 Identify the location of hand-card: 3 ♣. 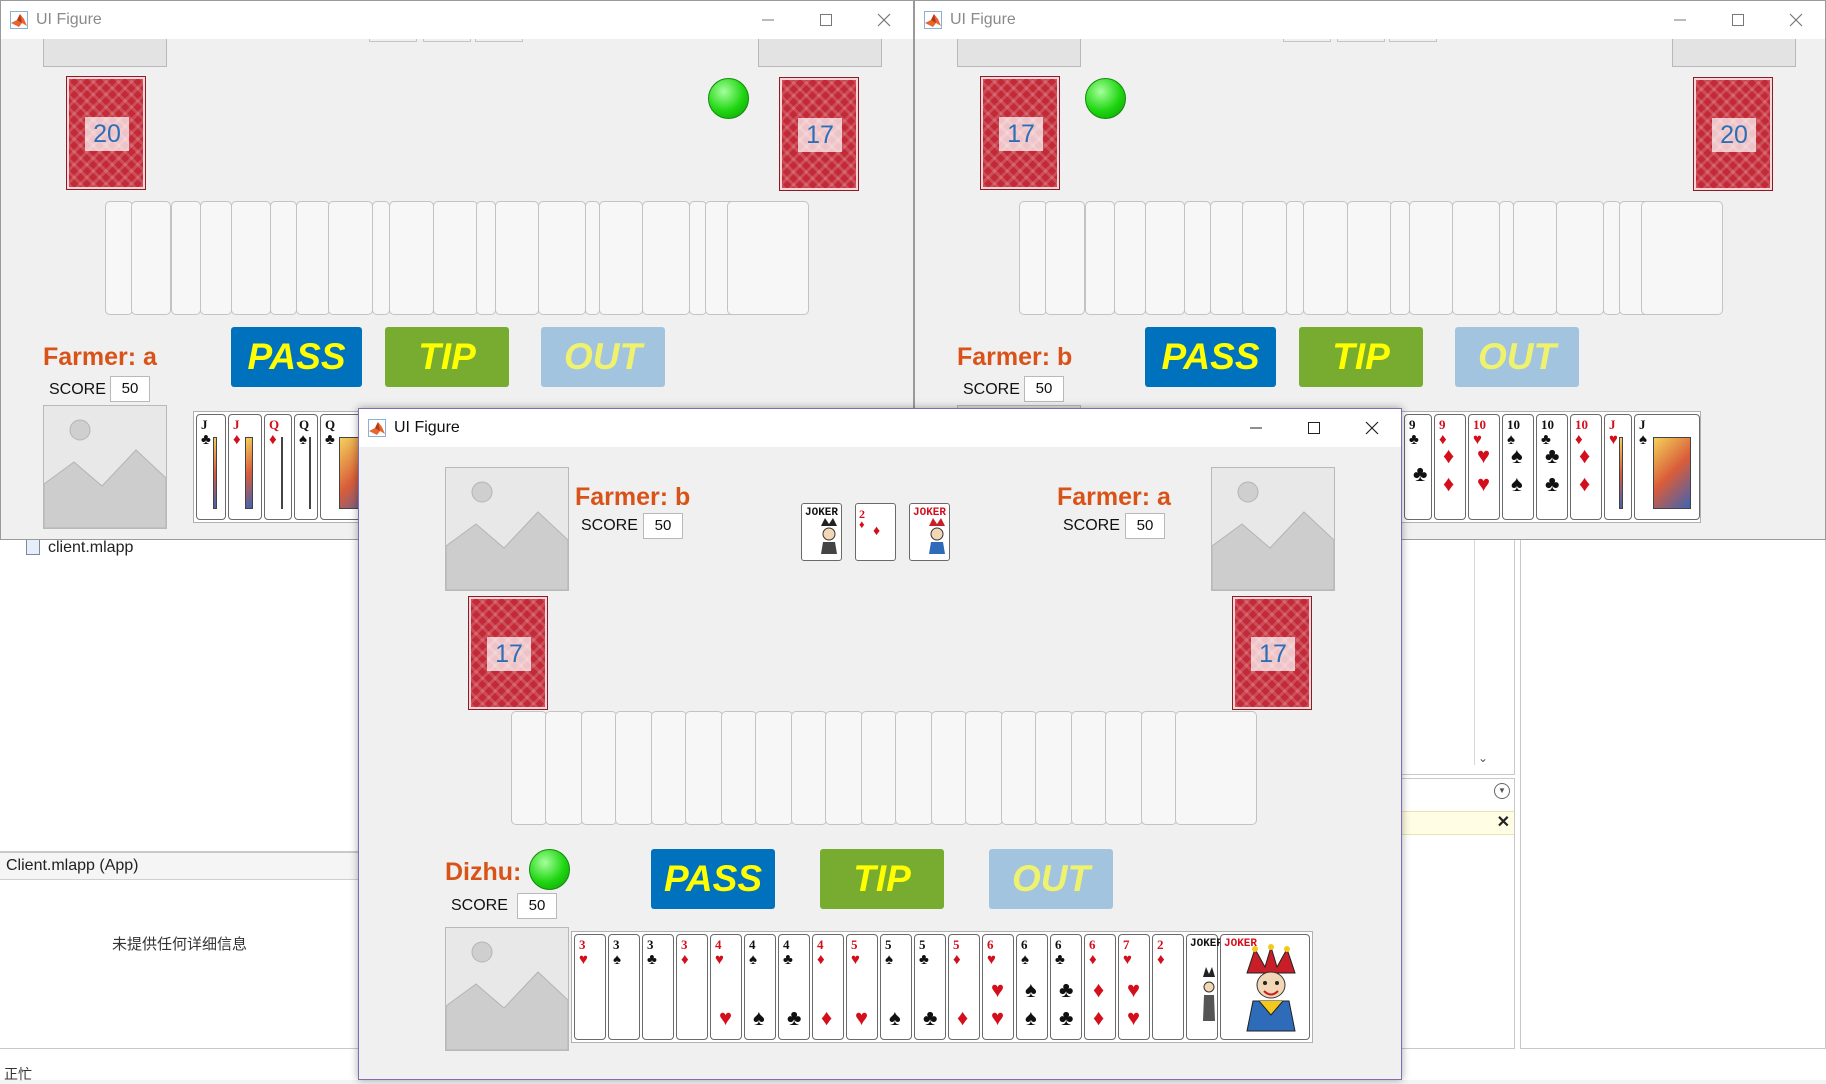
(658, 987).